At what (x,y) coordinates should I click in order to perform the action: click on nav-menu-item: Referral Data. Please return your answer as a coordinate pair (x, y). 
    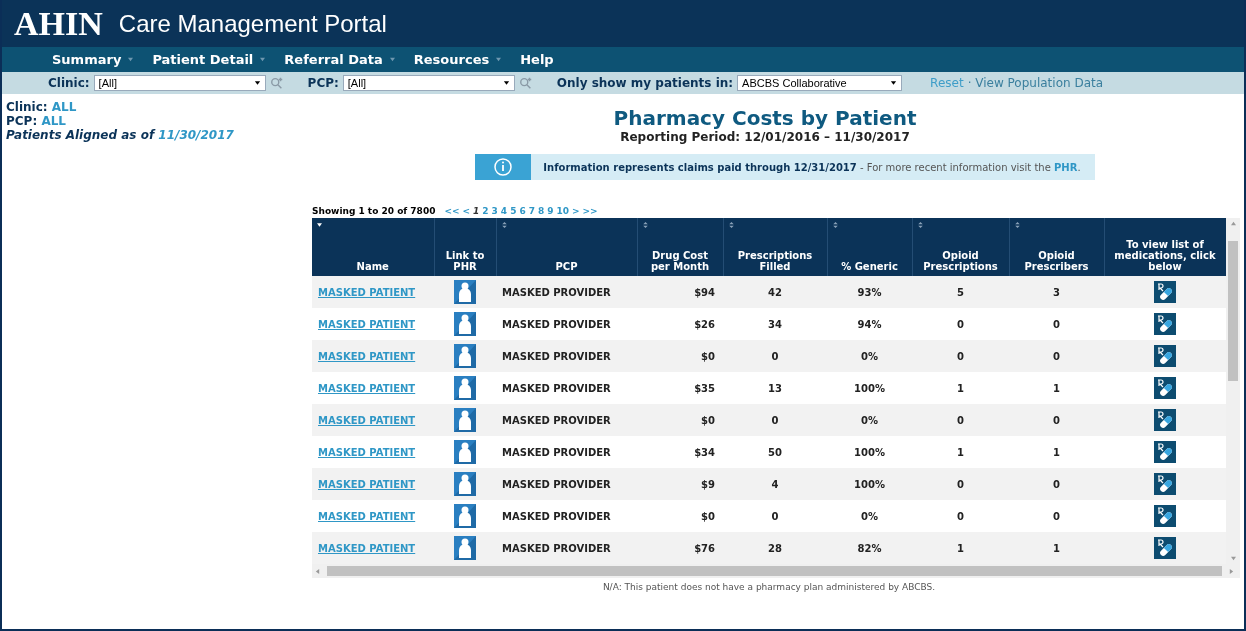
    Looking at the image, I should click on (340, 59).